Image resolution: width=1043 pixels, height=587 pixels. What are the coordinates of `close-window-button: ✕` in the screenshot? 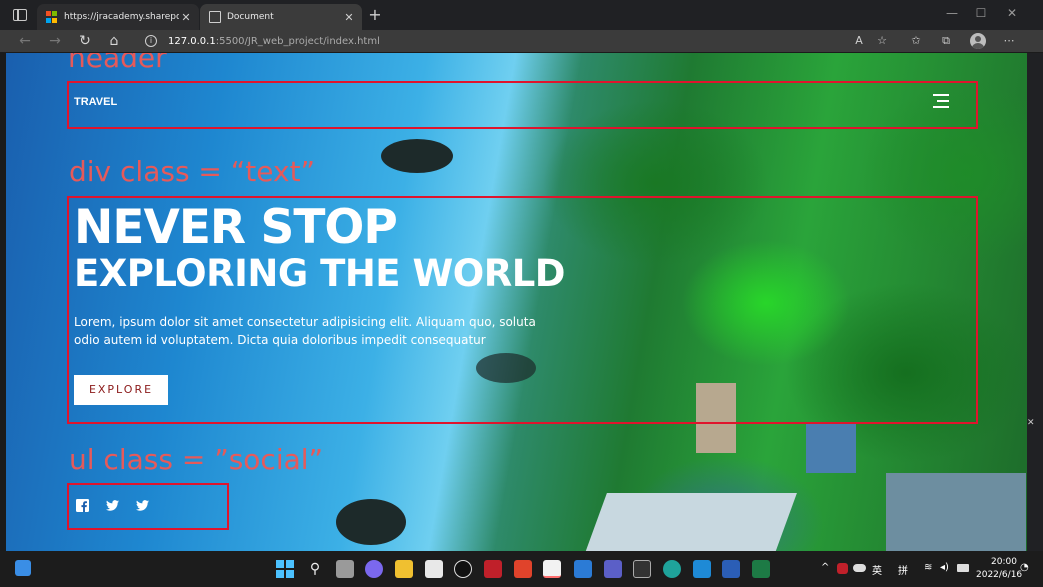 It's located at (1012, 13).